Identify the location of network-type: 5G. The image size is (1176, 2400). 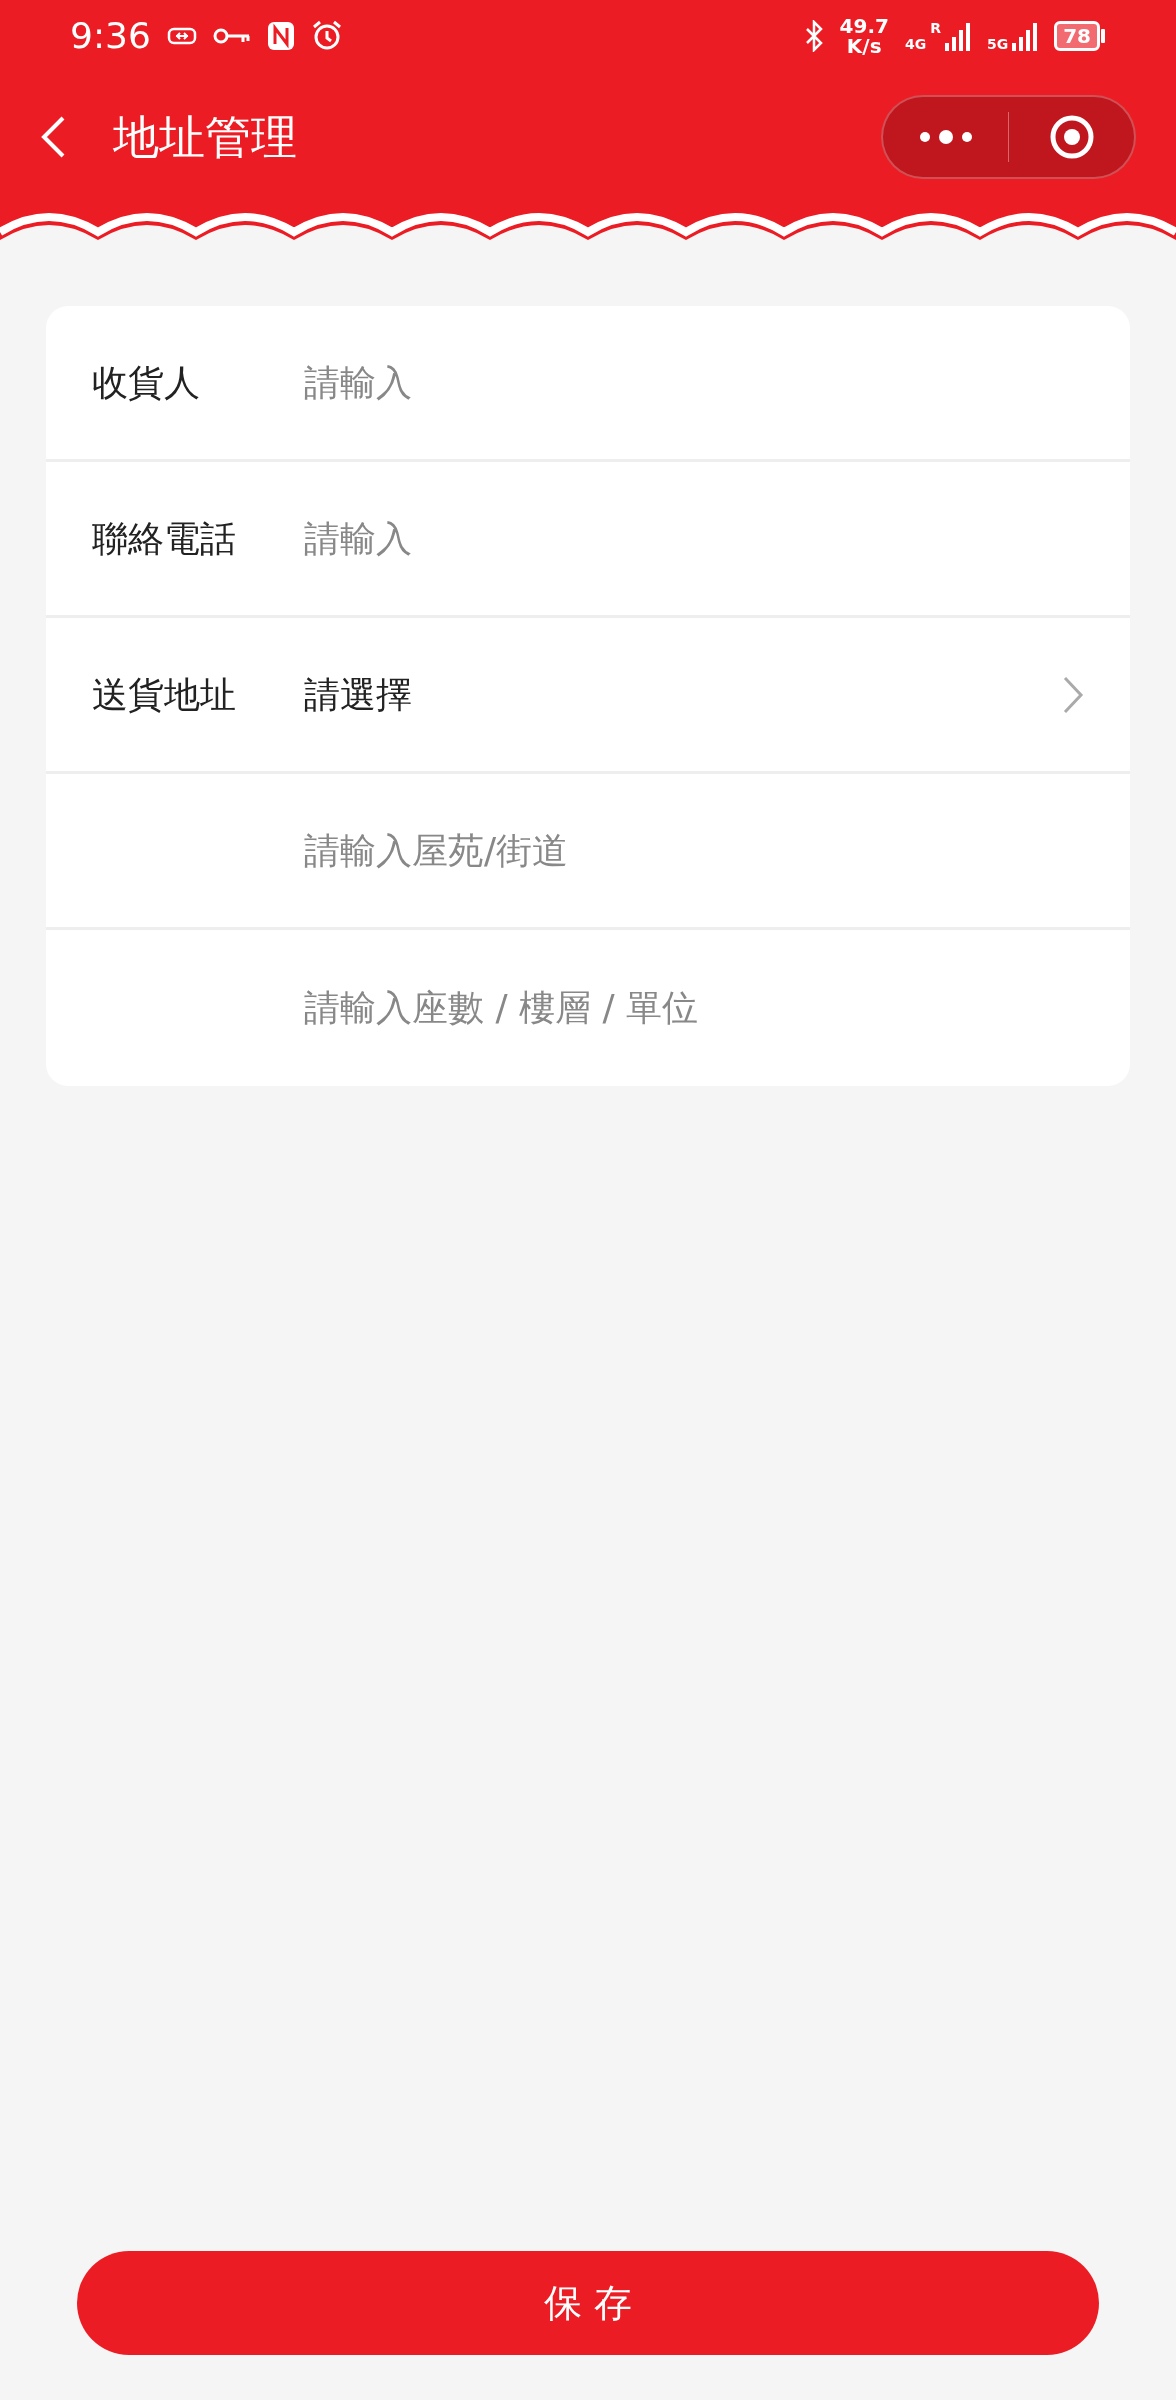
(997, 44).